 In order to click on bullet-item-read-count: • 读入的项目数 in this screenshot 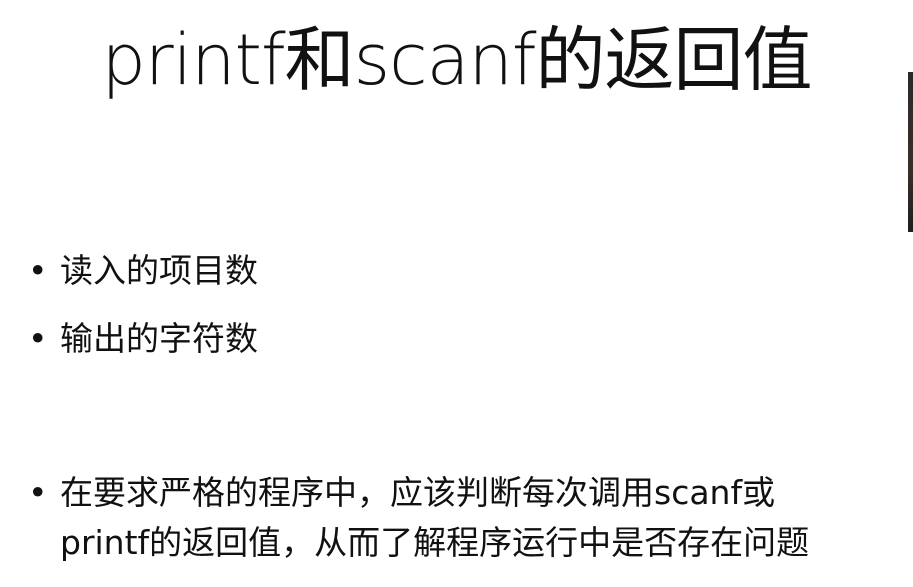, I will do `click(463, 271)`.